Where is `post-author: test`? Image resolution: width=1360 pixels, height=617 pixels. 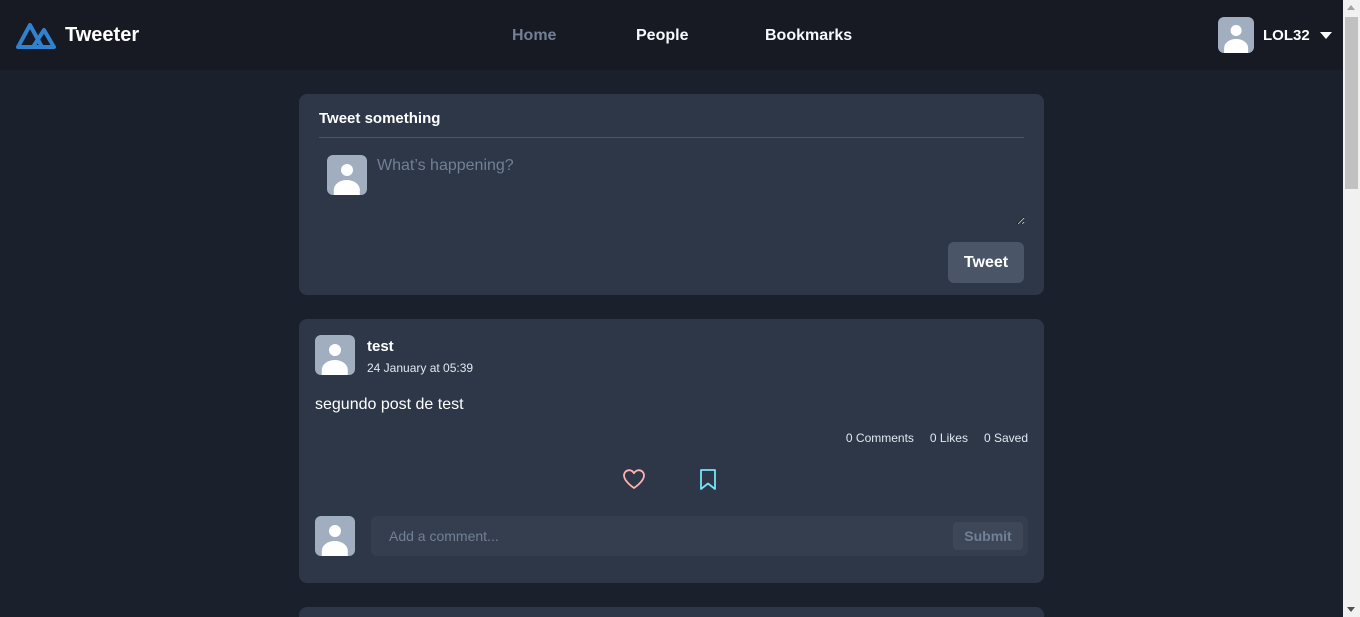 post-author: test is located at coordinates (380, 346).